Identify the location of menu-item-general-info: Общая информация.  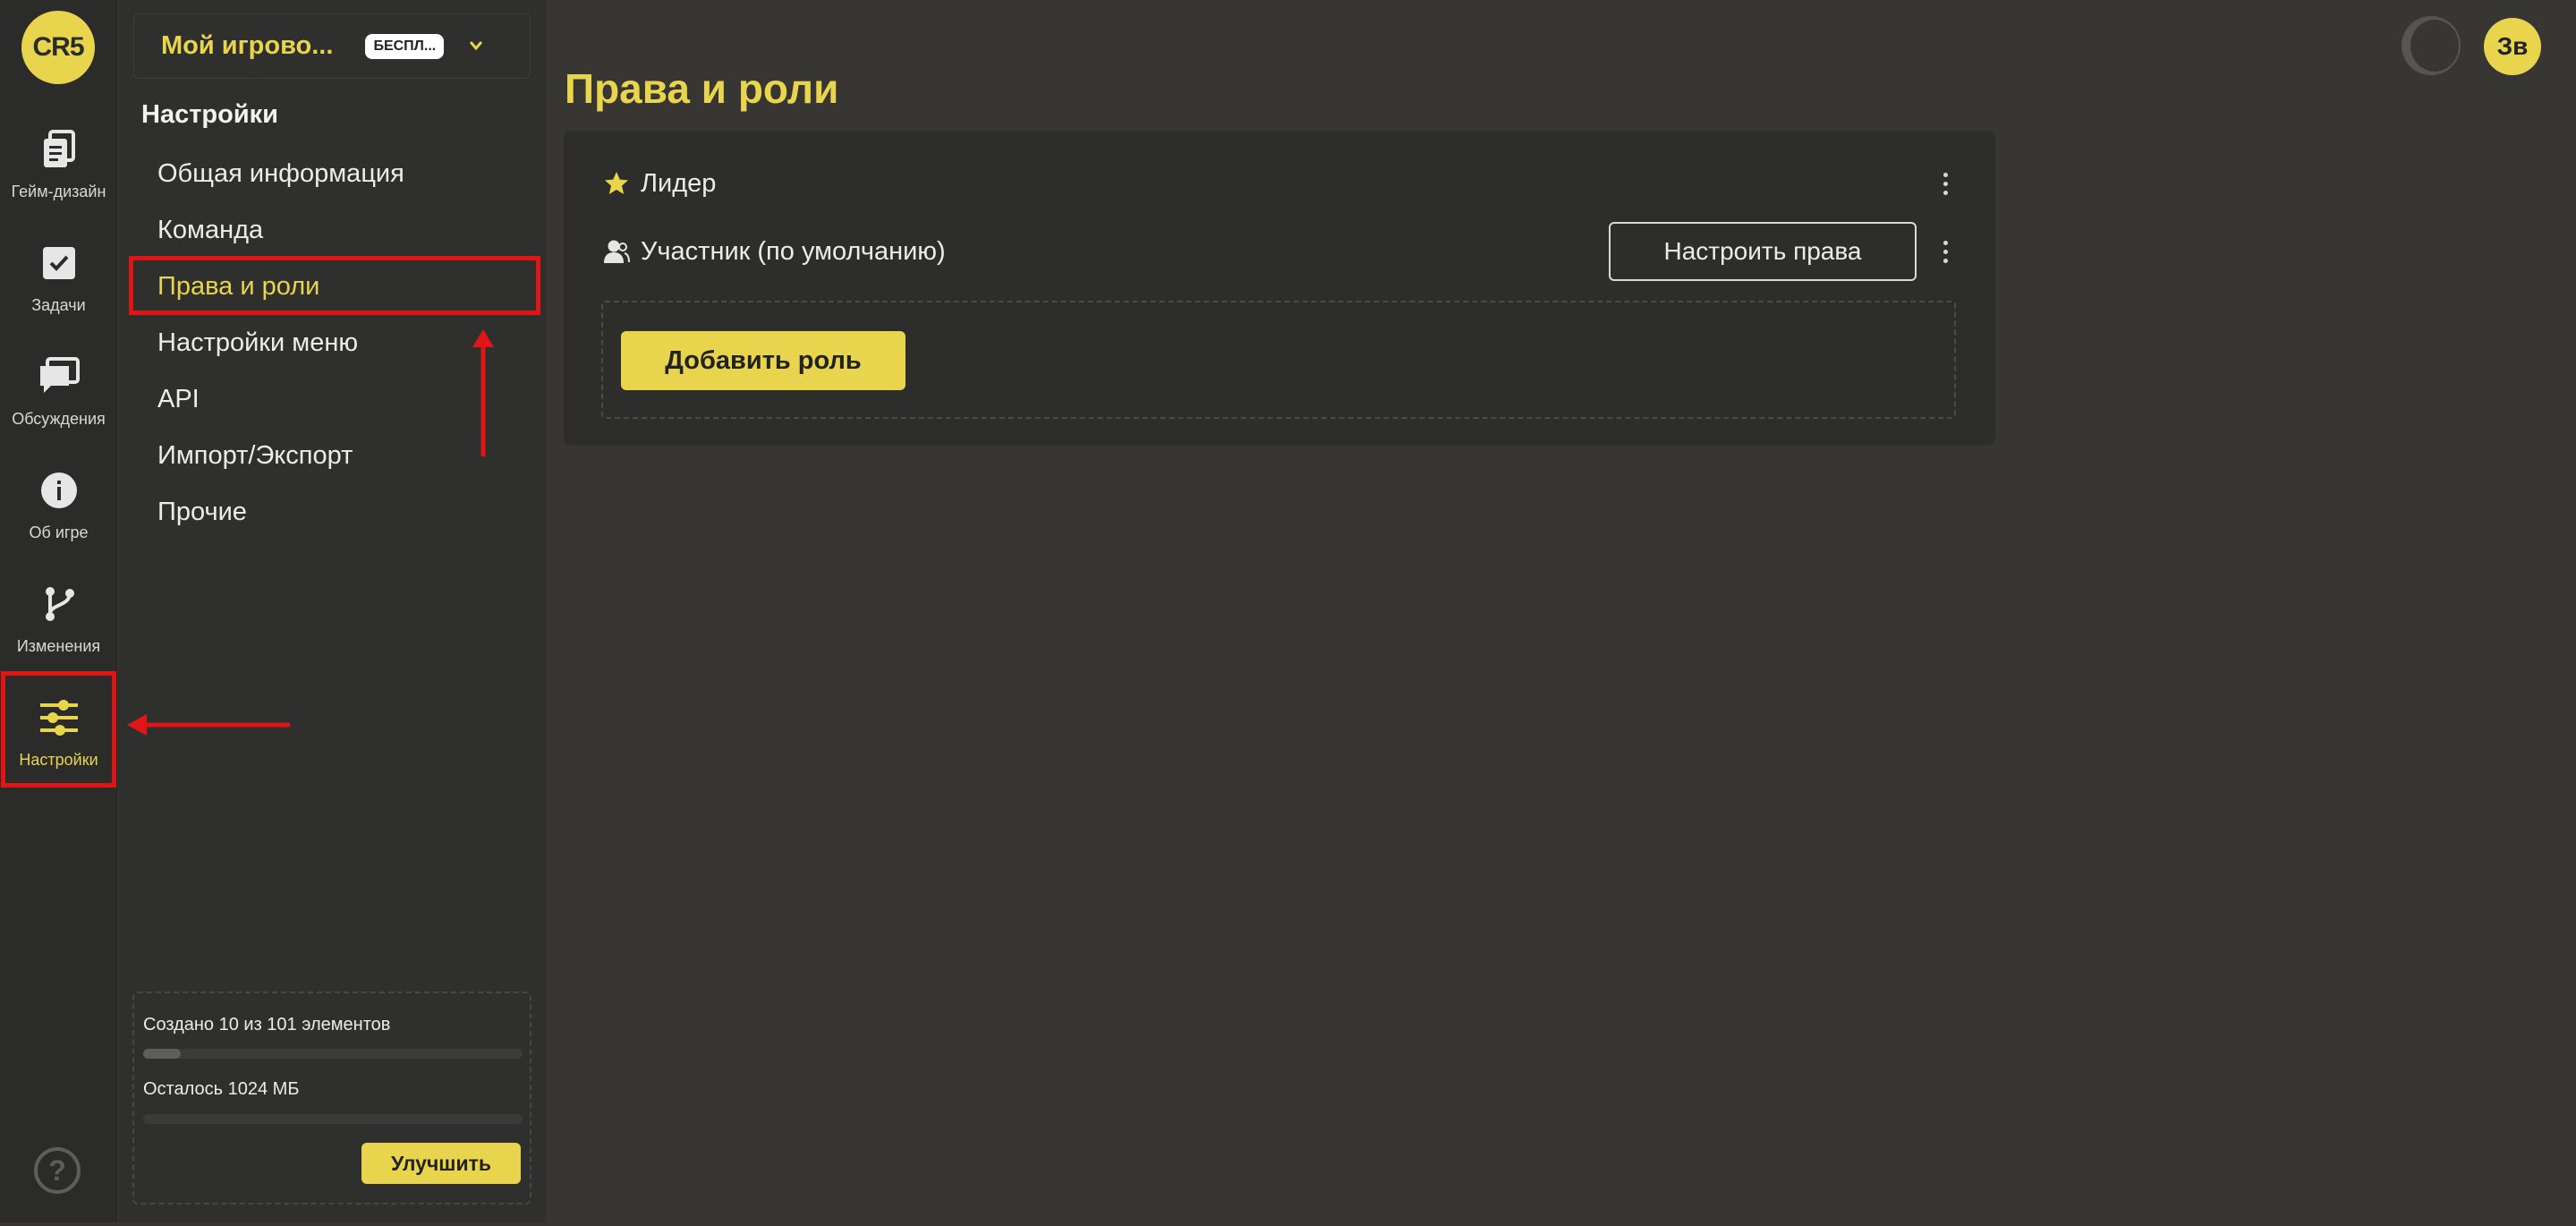
(349, 173).